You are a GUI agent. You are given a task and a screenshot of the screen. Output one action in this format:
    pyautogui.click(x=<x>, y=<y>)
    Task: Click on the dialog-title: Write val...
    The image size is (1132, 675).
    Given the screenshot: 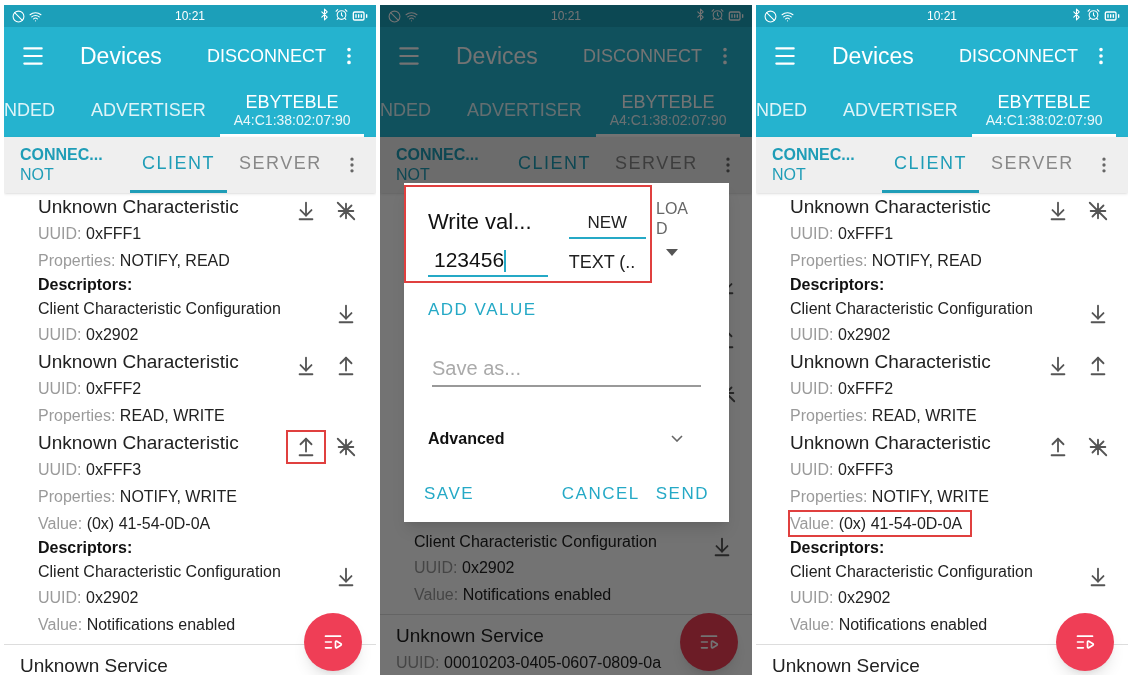 What is the action you would take?
    pyautogui.click(x=480, y=222)
    